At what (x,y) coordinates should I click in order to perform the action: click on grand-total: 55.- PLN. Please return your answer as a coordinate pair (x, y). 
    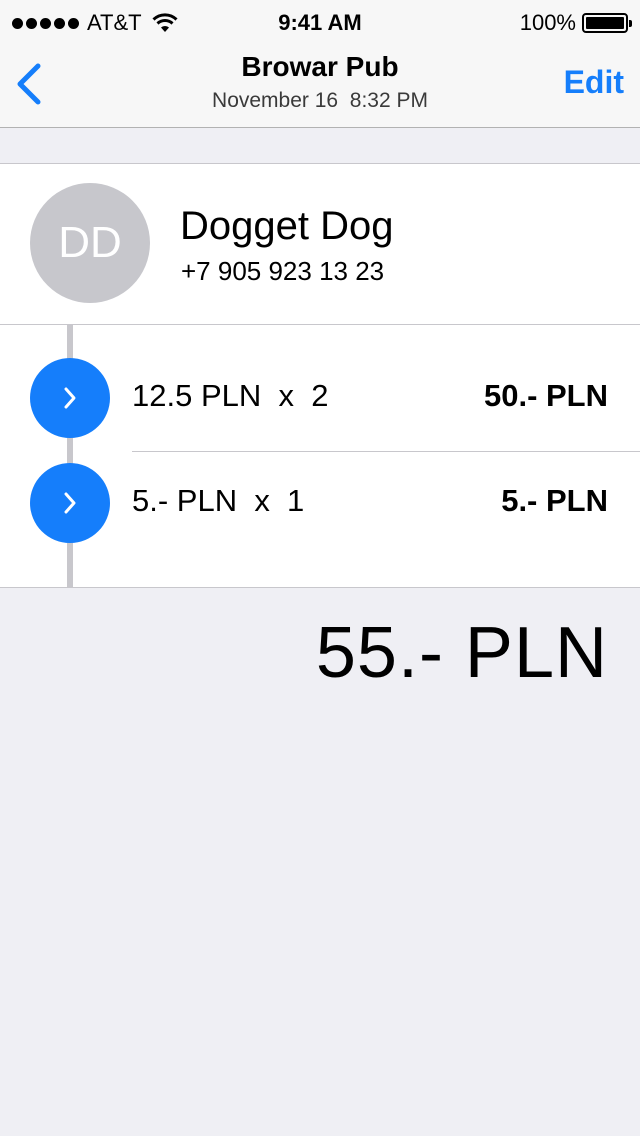
    Looking at the image, I should click on (461, 653).